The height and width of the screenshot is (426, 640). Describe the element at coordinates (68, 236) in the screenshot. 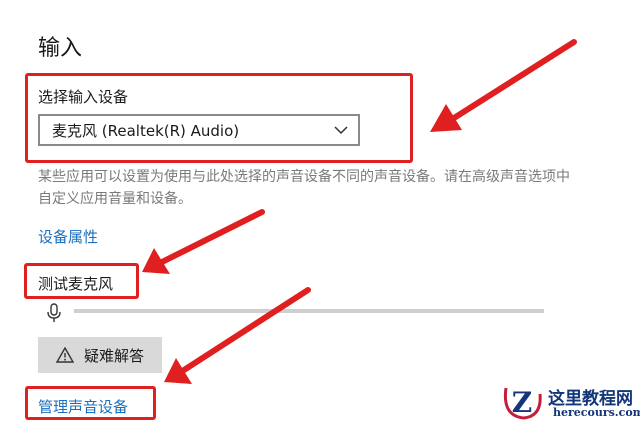

I see `device-properties-link: 设备属性` at that location.